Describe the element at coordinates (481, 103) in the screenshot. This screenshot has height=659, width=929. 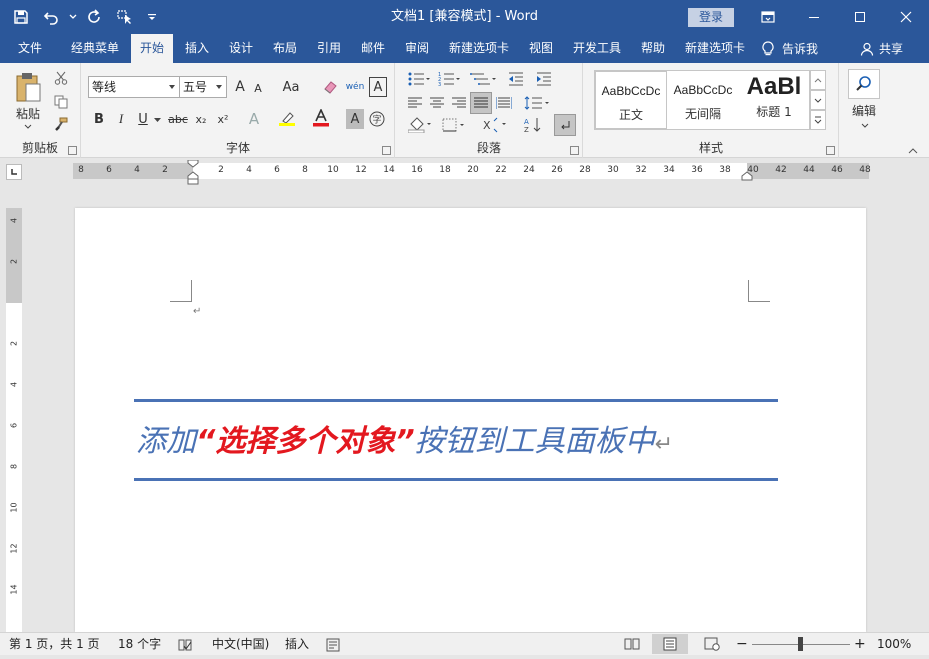
I see `justify-button` at that location.